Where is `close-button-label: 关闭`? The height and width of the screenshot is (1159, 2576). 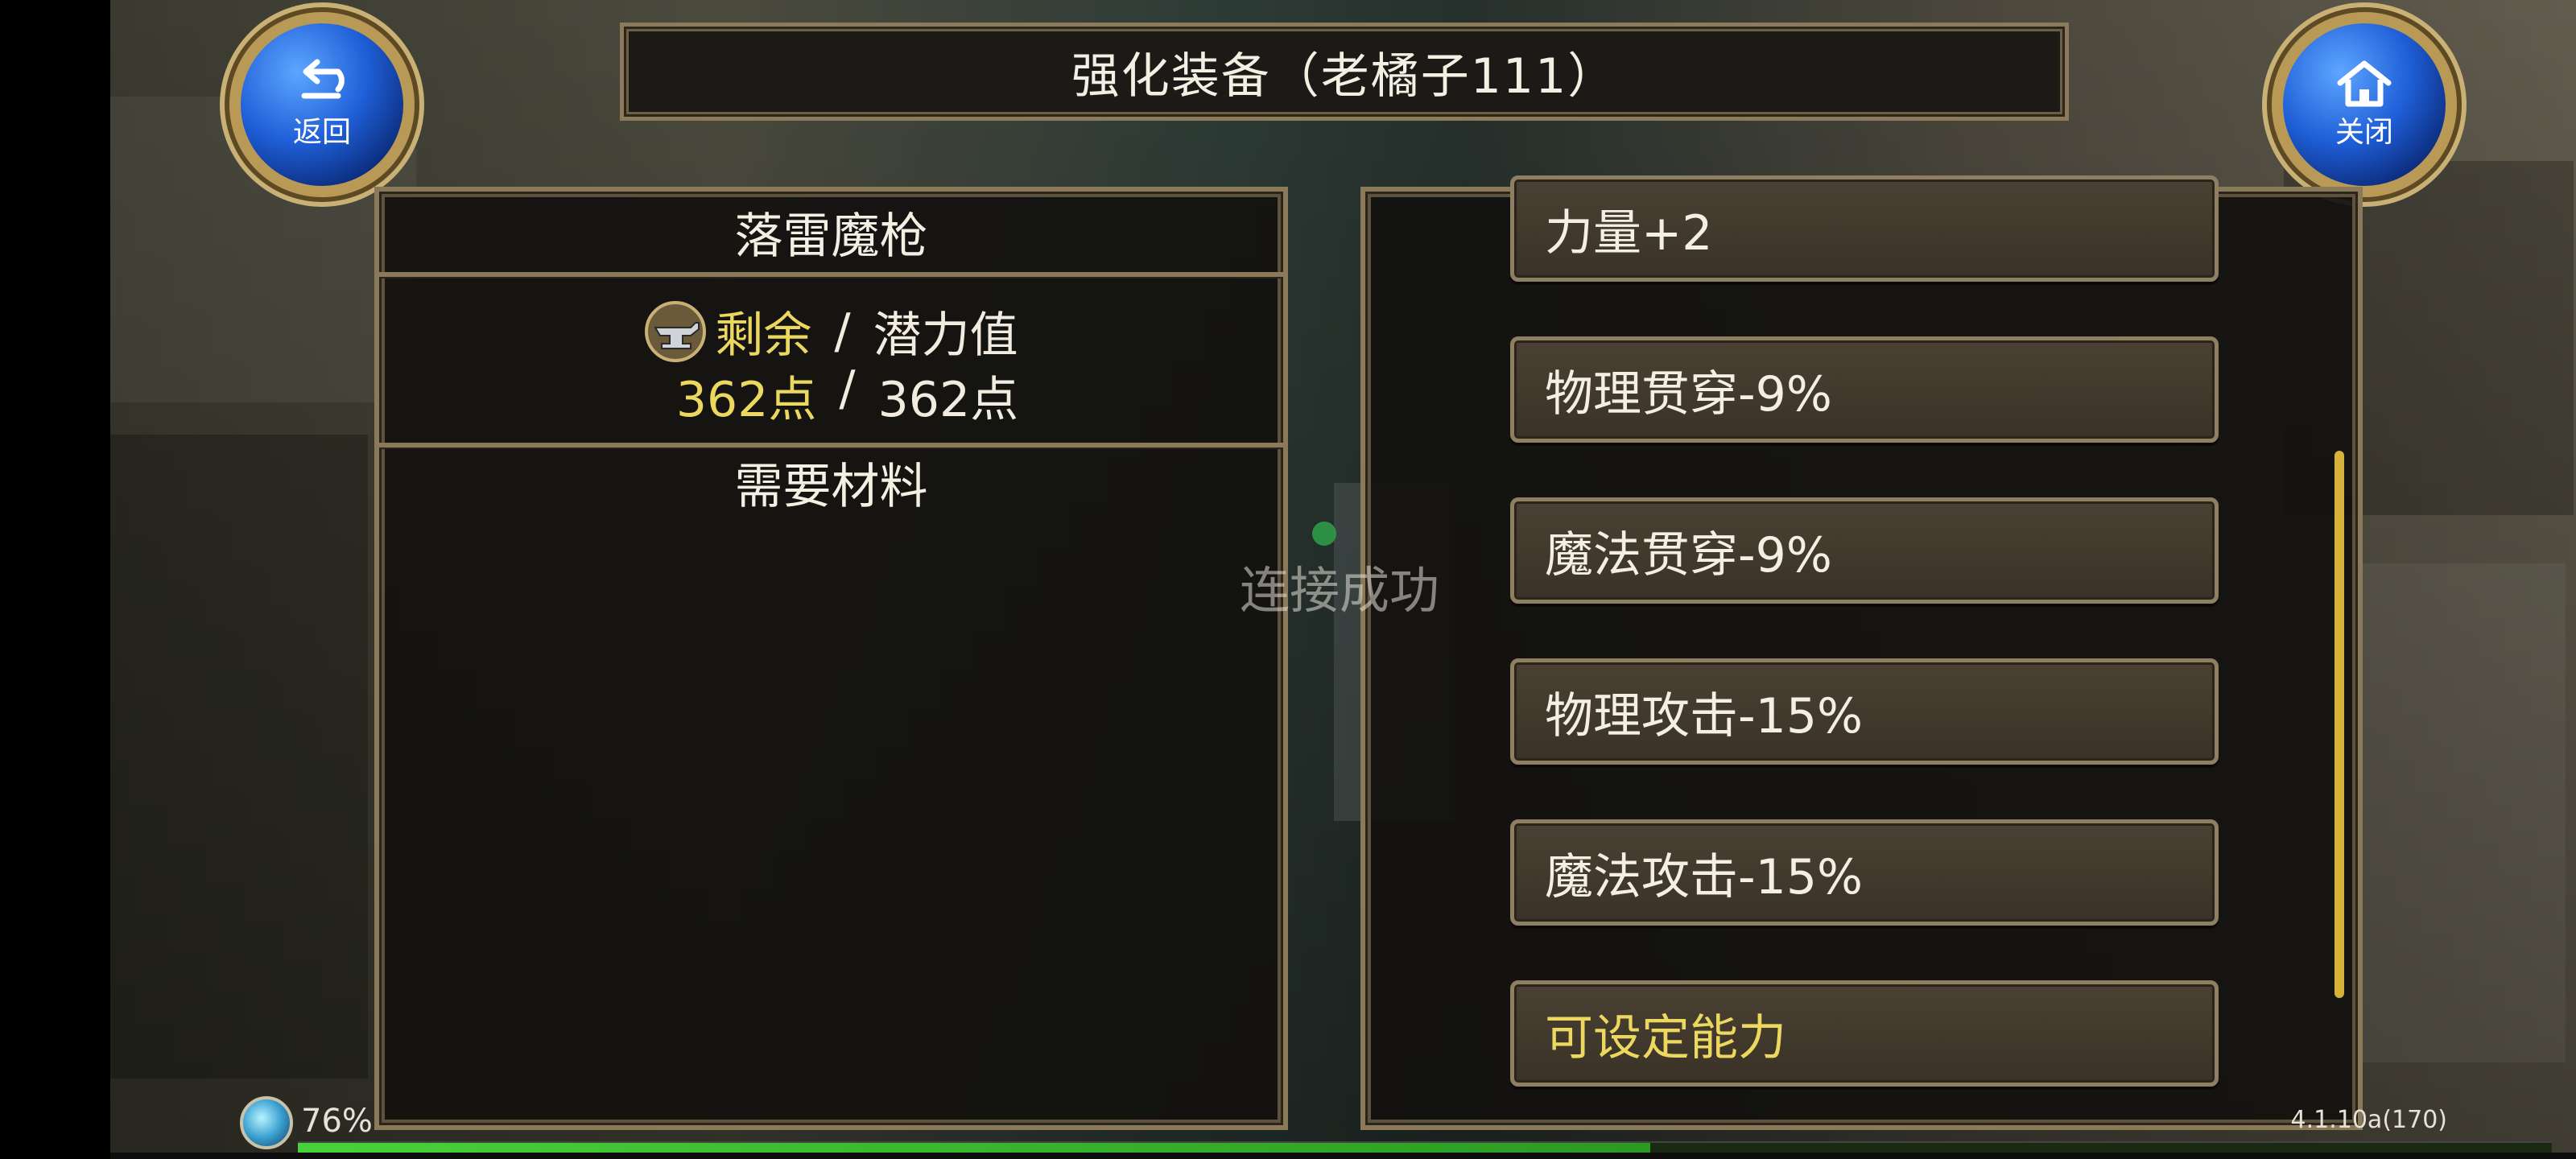 close-button-label: 关闭 is located at coordinates (2363, 132).